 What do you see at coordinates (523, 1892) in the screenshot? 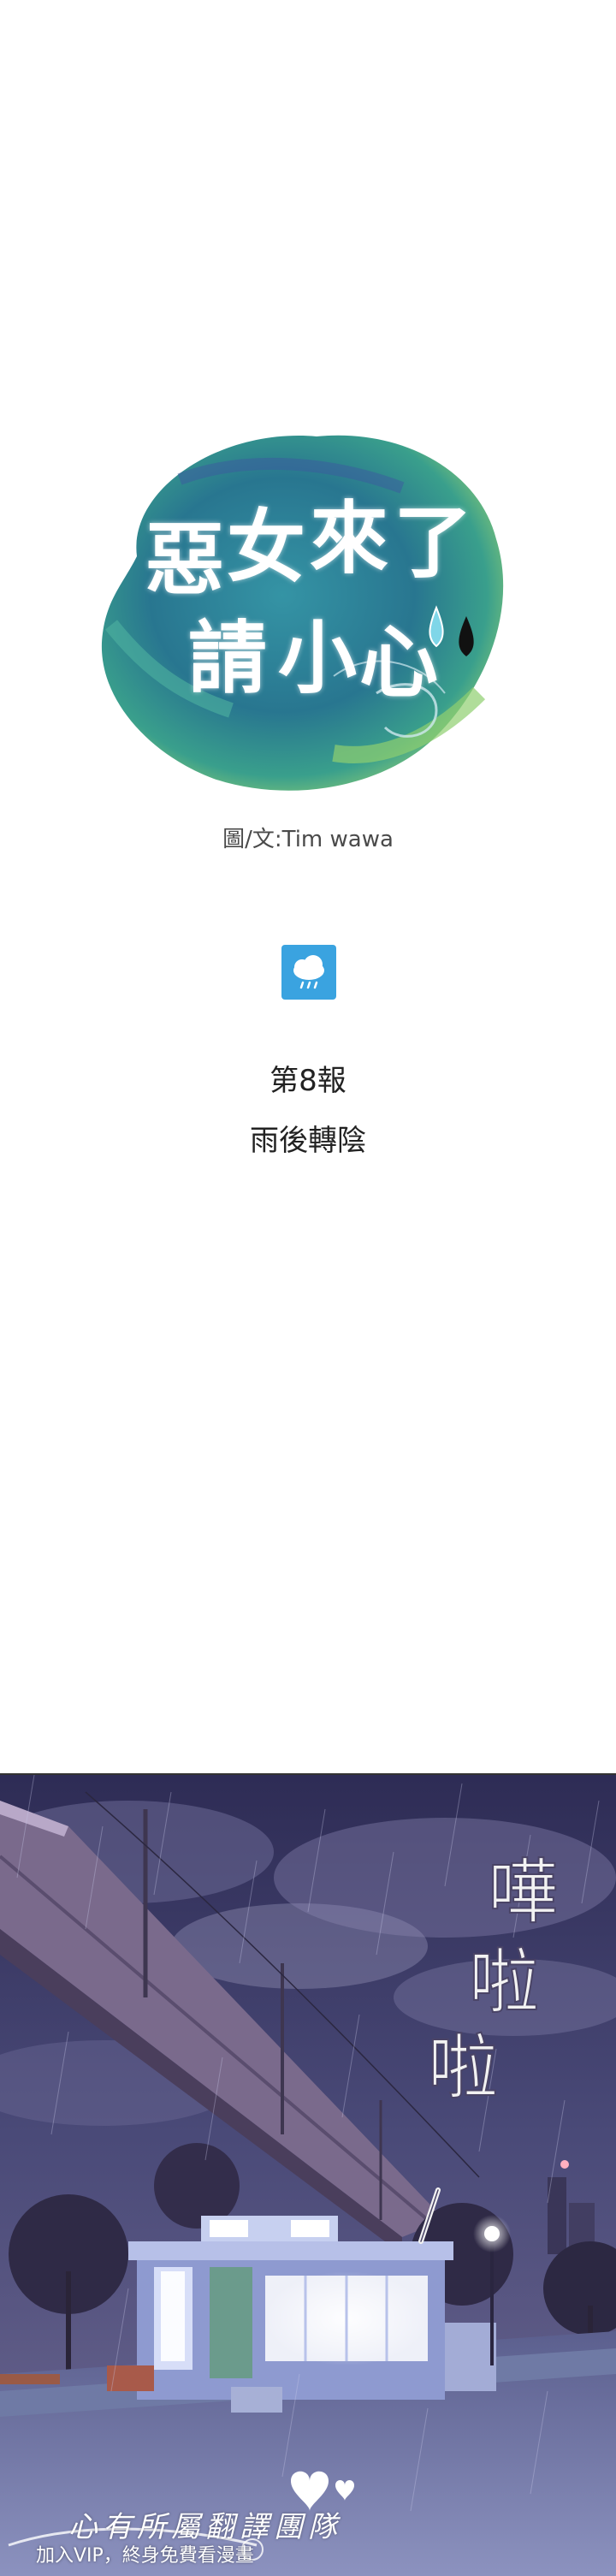
I see `sound-effect-char: 嘩` at bounding box center [523, 1892].